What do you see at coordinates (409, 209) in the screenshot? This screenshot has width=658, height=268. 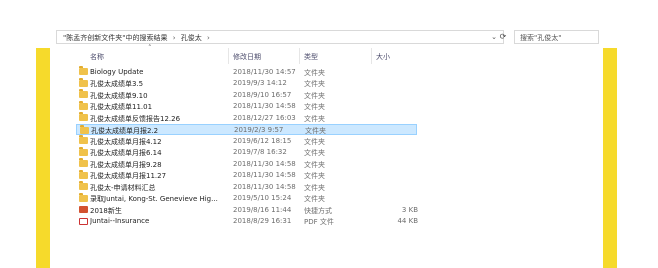 I see `file-size: 3 KB` at bounding box center [409, 209].